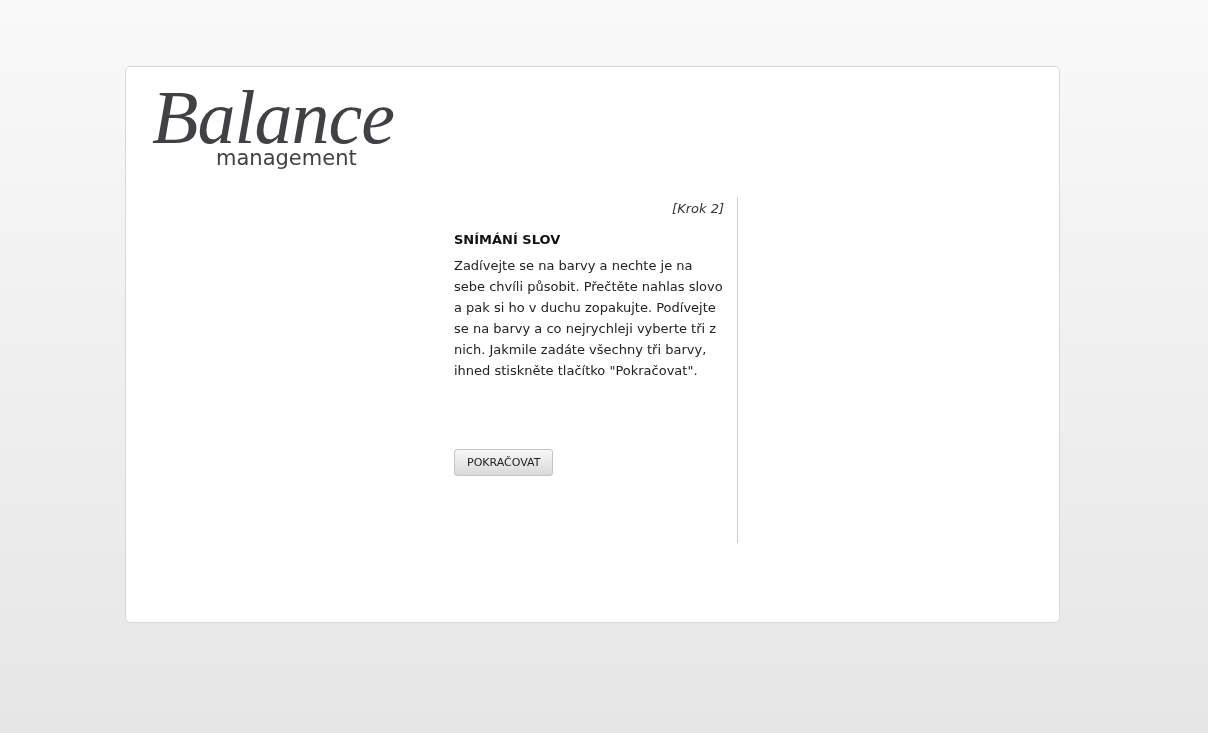  Describe the element at coordinates (508, 240) in the screenshot. I see `heading: SNÍMÁNÍ SLOV` at that location.